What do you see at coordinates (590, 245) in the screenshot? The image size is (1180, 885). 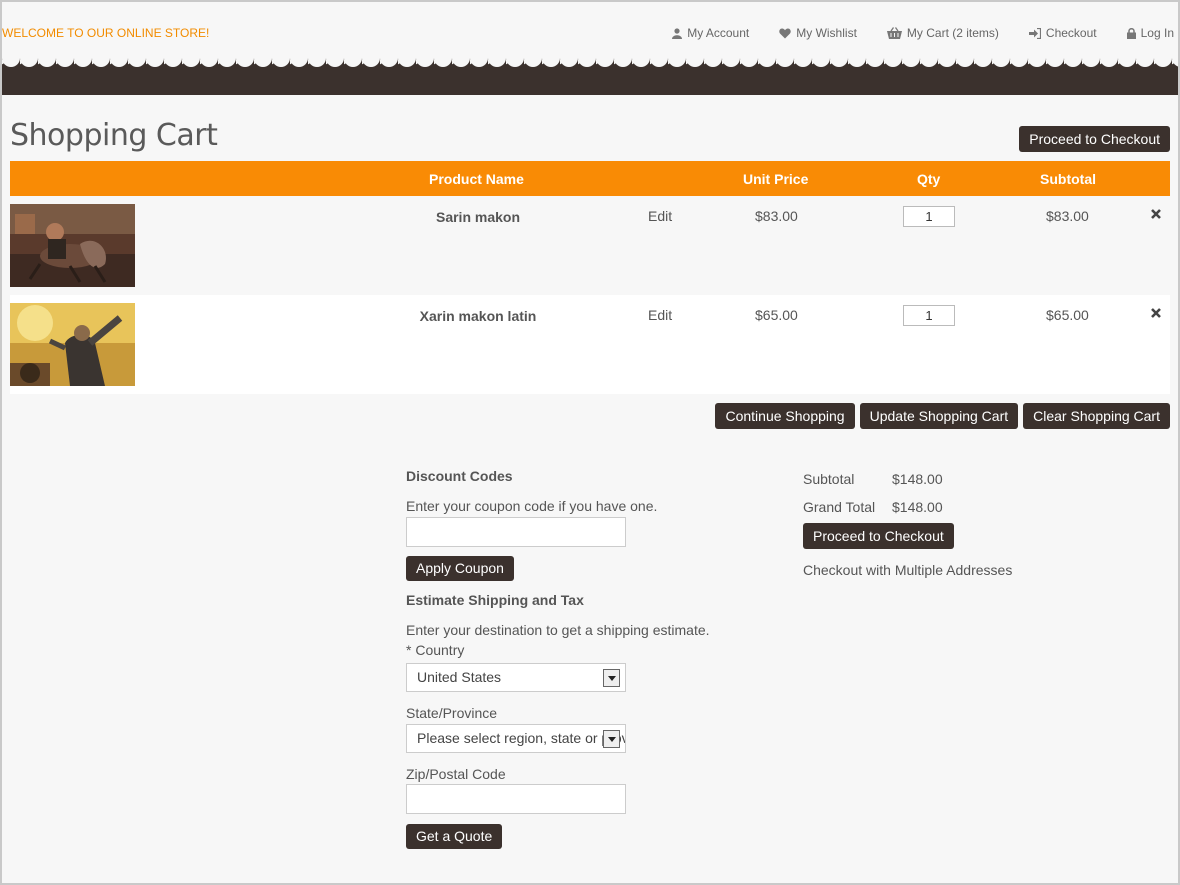 I see `table-row: Sarin makon Edit $83.00 $83.00` at bounding box center [590, 245].